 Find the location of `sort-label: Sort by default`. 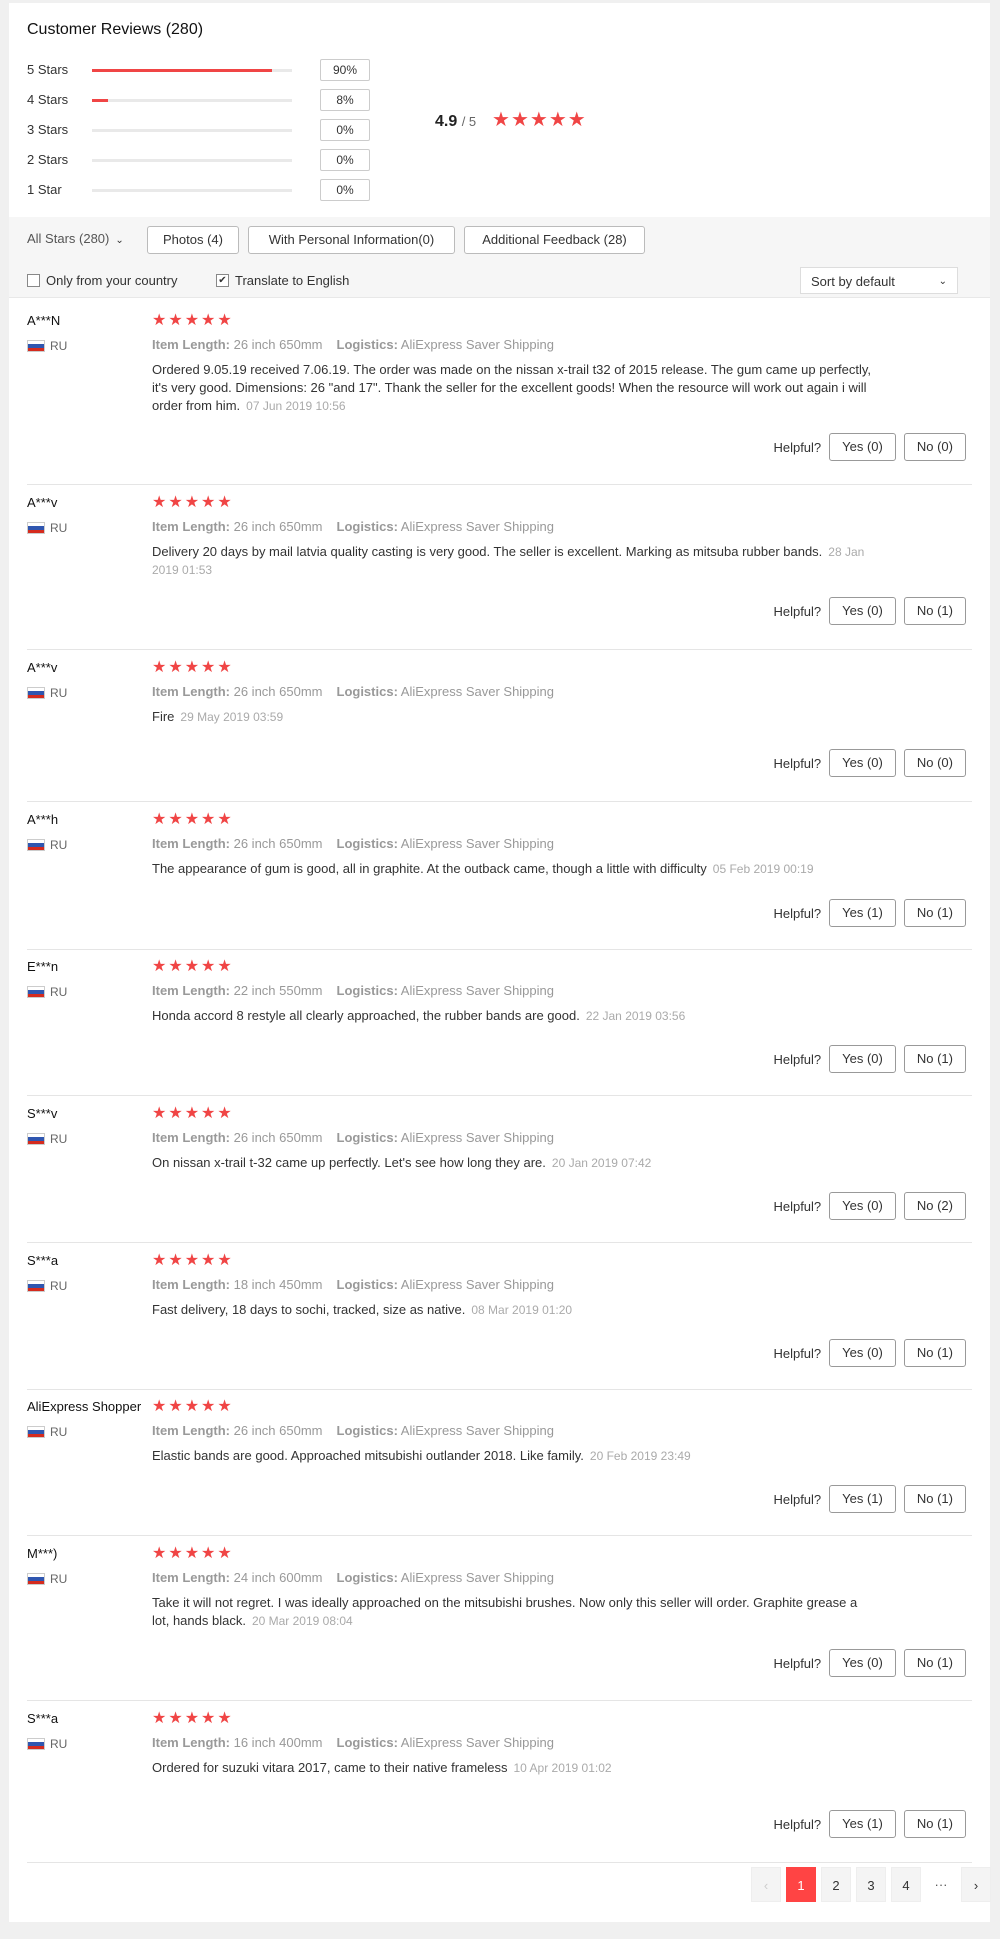

sort-label: Sort by default is located at coordinates (853, 281).